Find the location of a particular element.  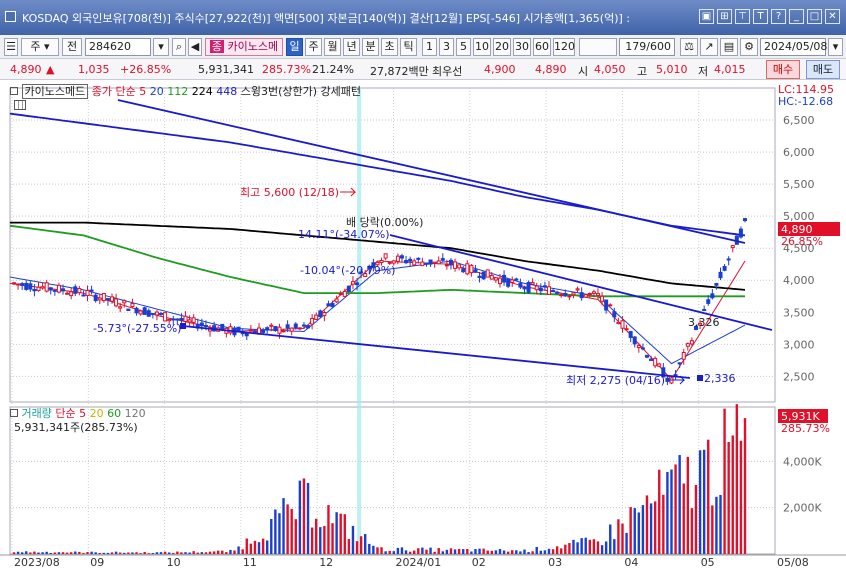

code-dropdown-icon: ▾ is located at coordinates (161, 47).